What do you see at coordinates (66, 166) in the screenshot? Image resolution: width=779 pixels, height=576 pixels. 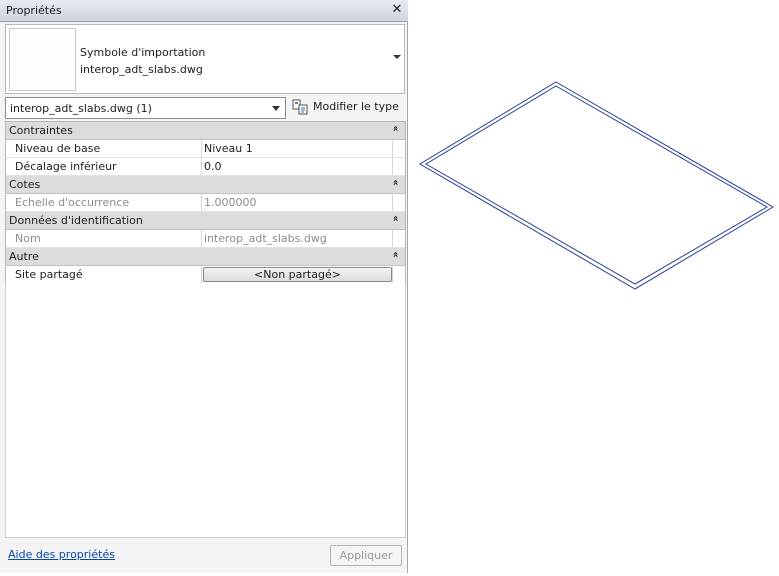 I see `property-name: Décalage inférieur` at bounding box center [66, 166].